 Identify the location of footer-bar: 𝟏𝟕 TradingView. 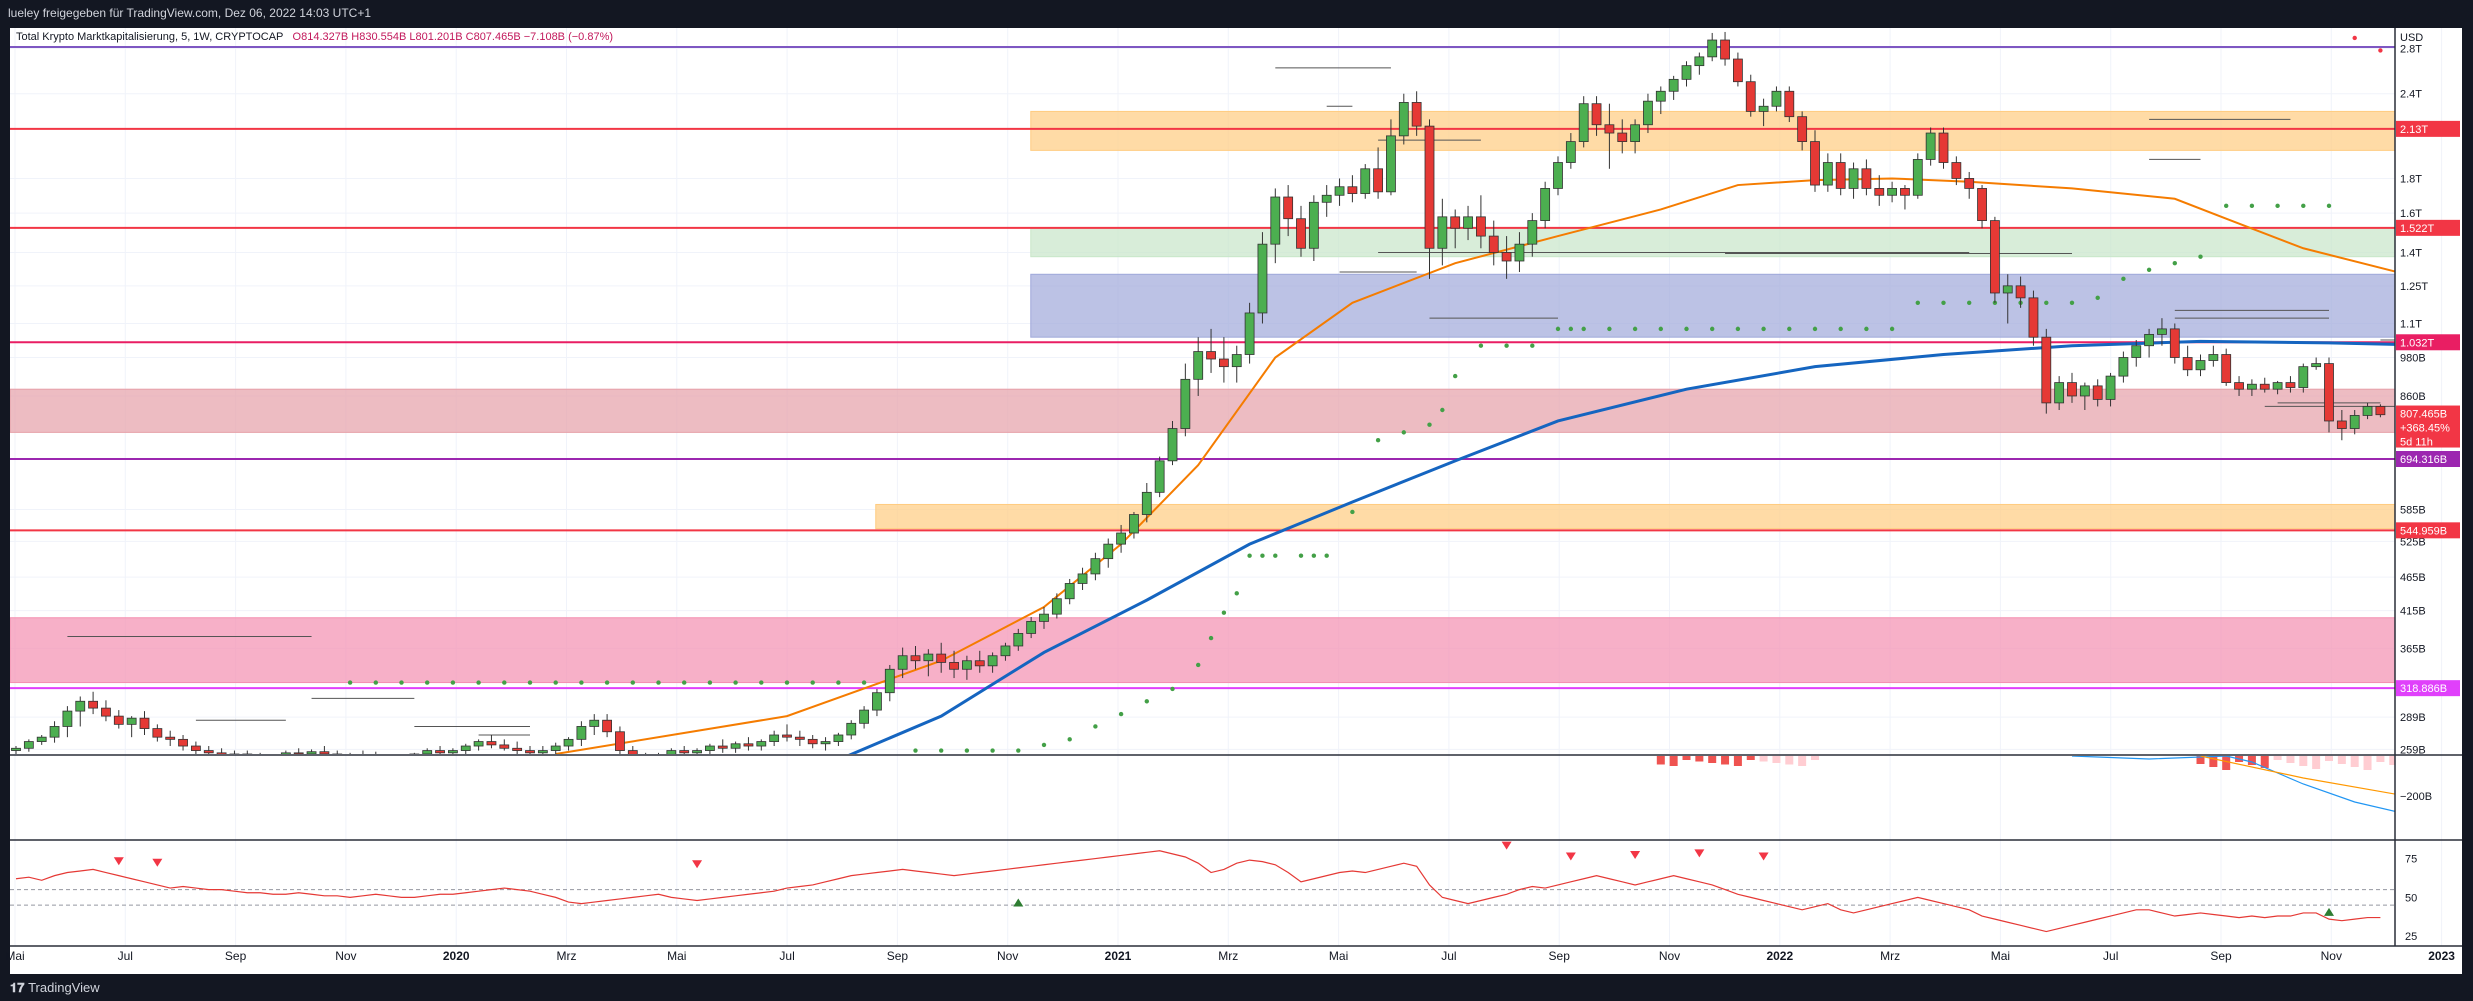
(1236, 987).